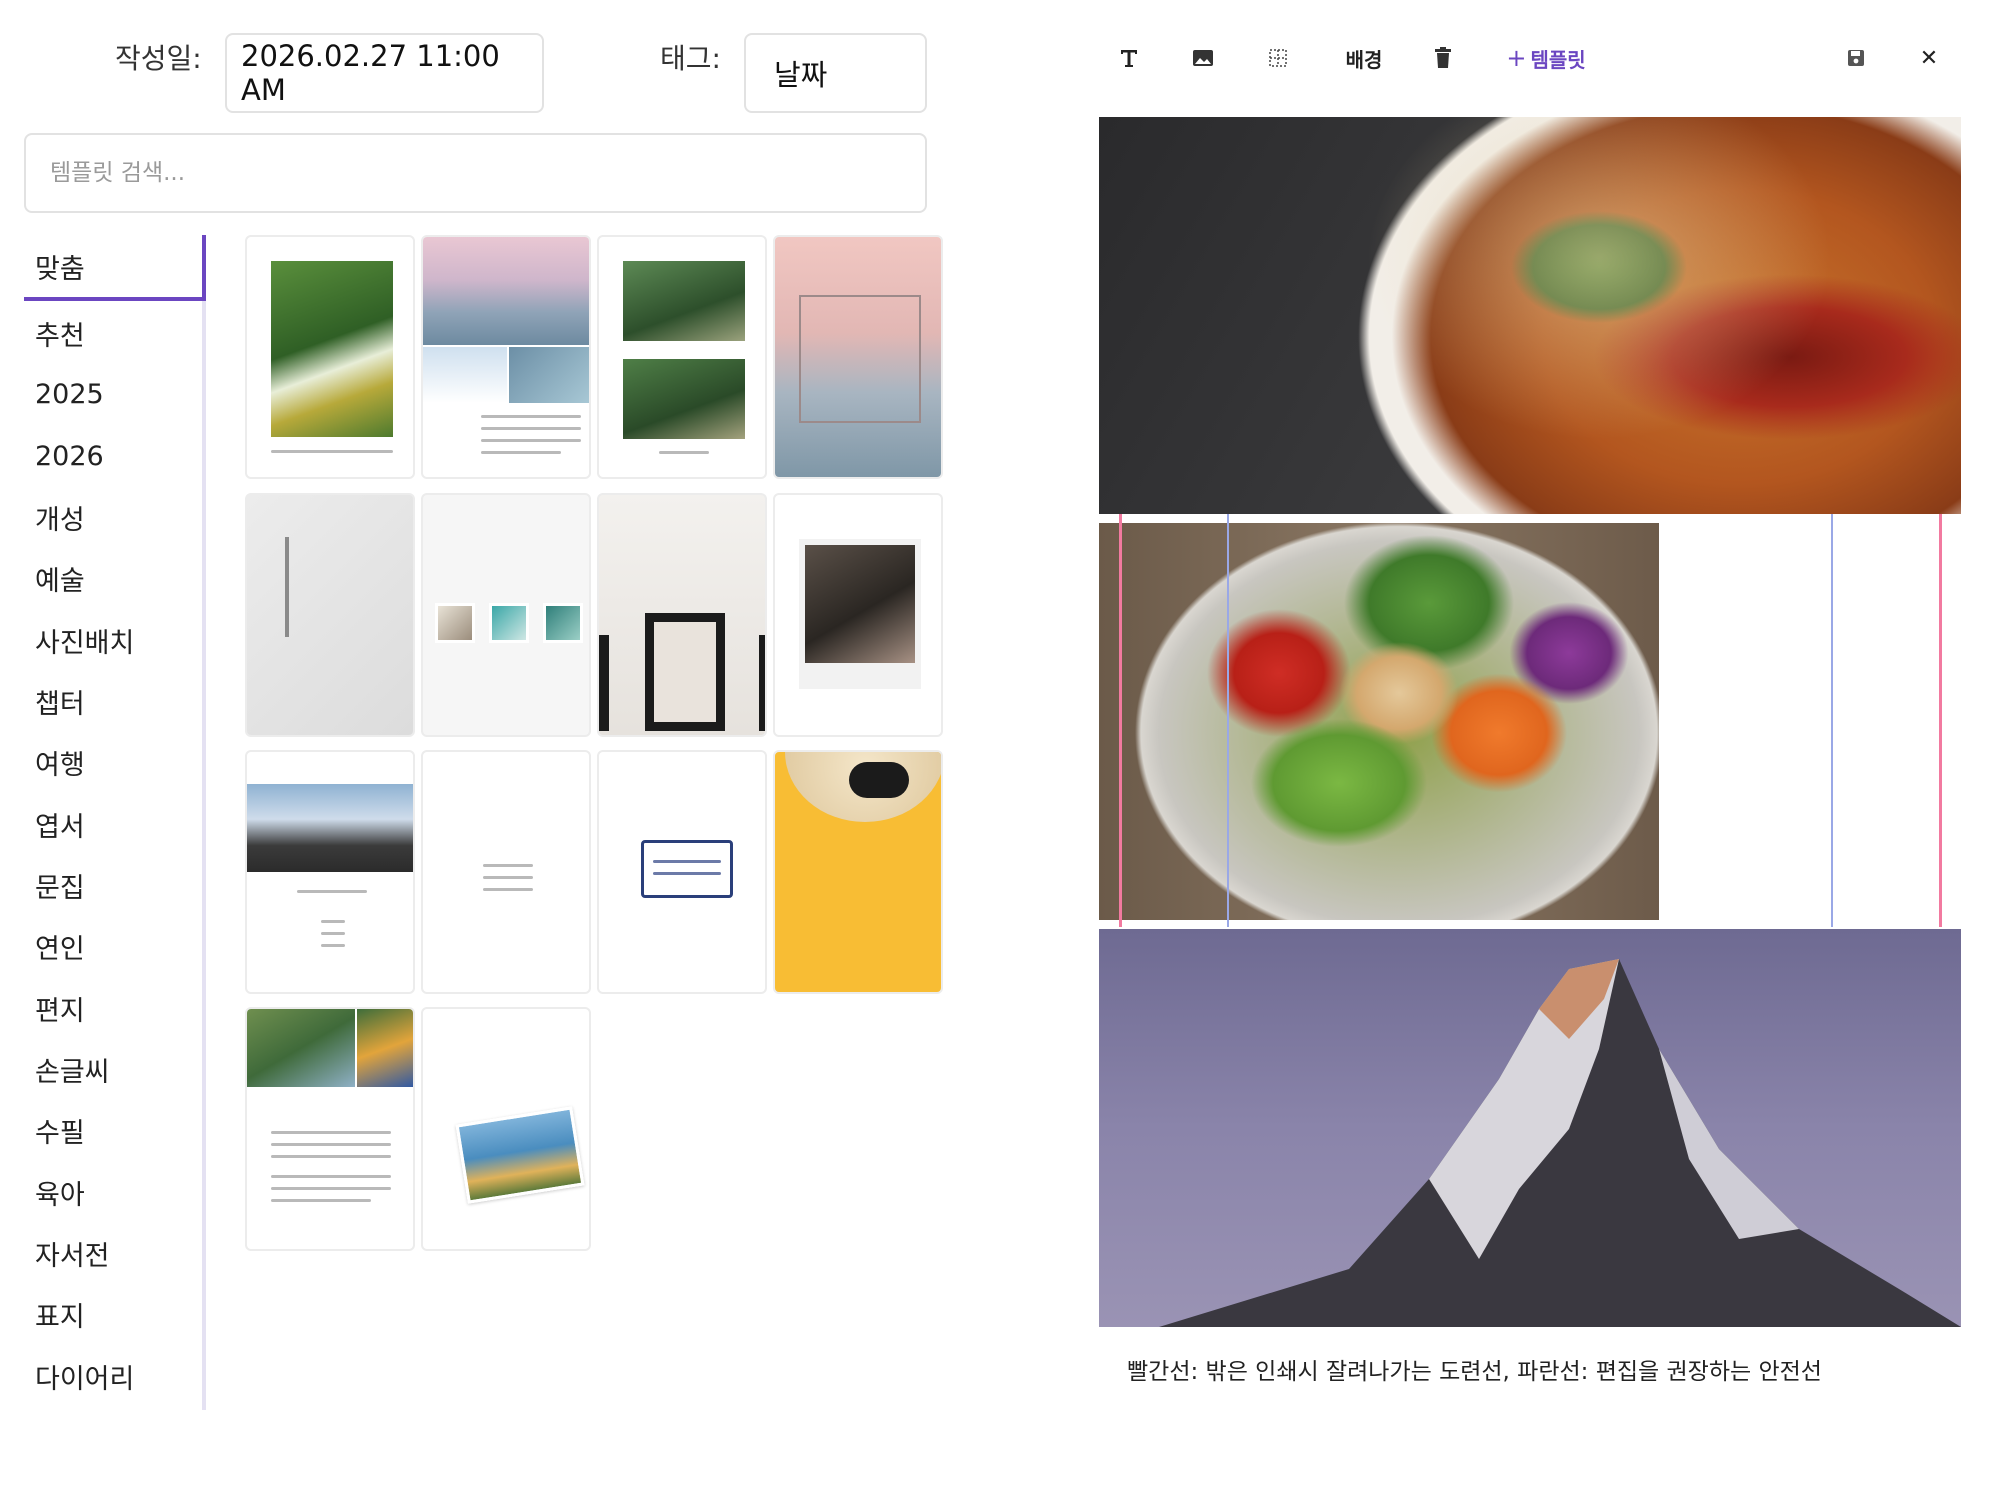 The height and width of the screenshot is (1494, 2006). I want to click on close-button: ✕, so click(1929, 58).